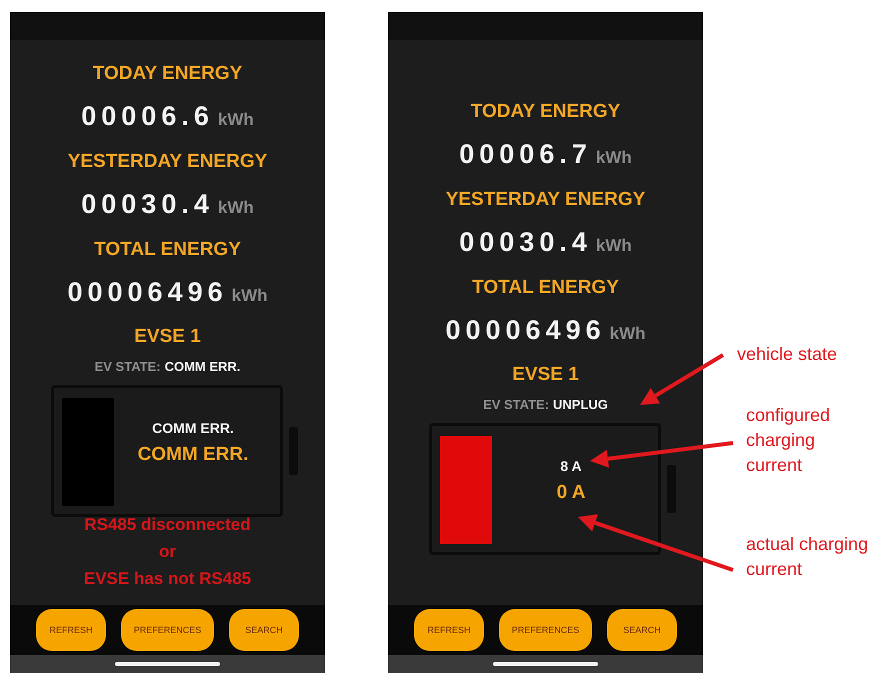 This screenshot has height=673, width=889. Describe the element at coordinates (147, 116) in the screenshot. I see `energy-value: 00006.6` at that location.